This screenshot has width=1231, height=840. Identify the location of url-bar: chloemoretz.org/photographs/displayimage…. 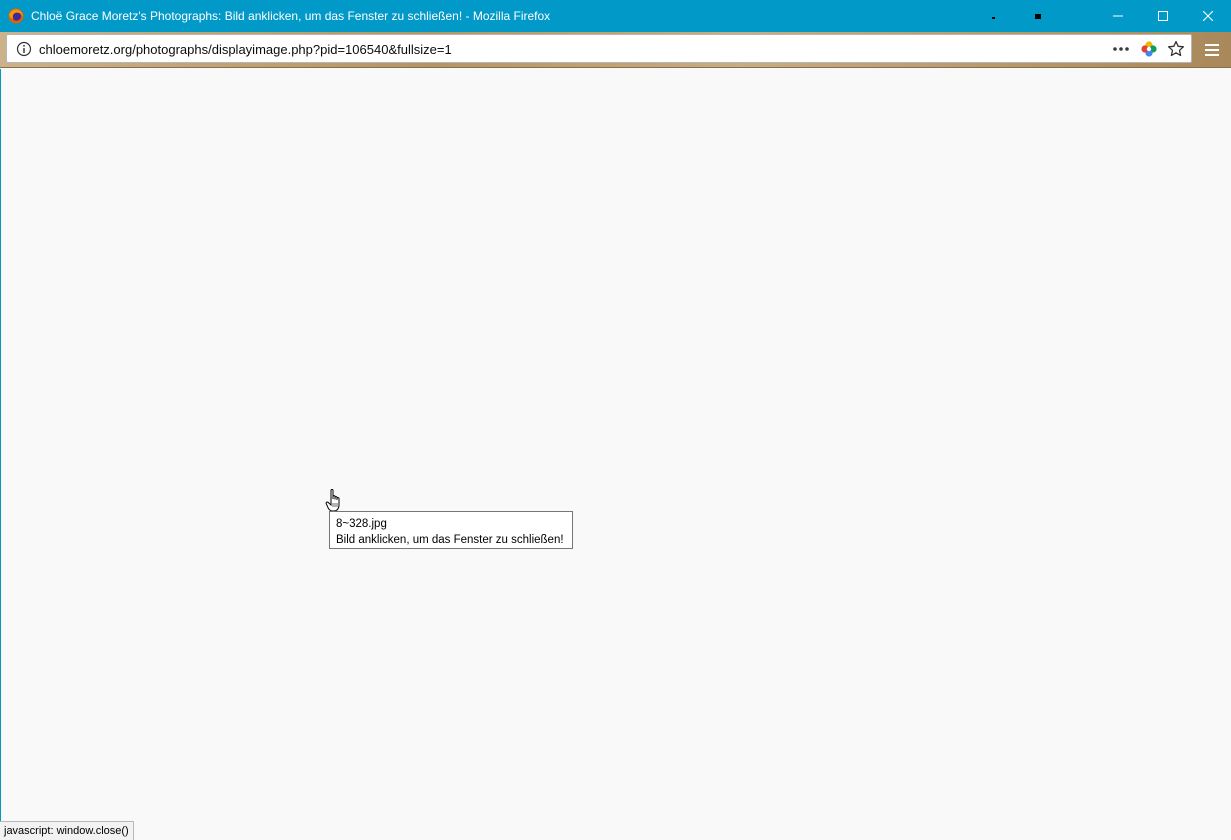
(599, 48).